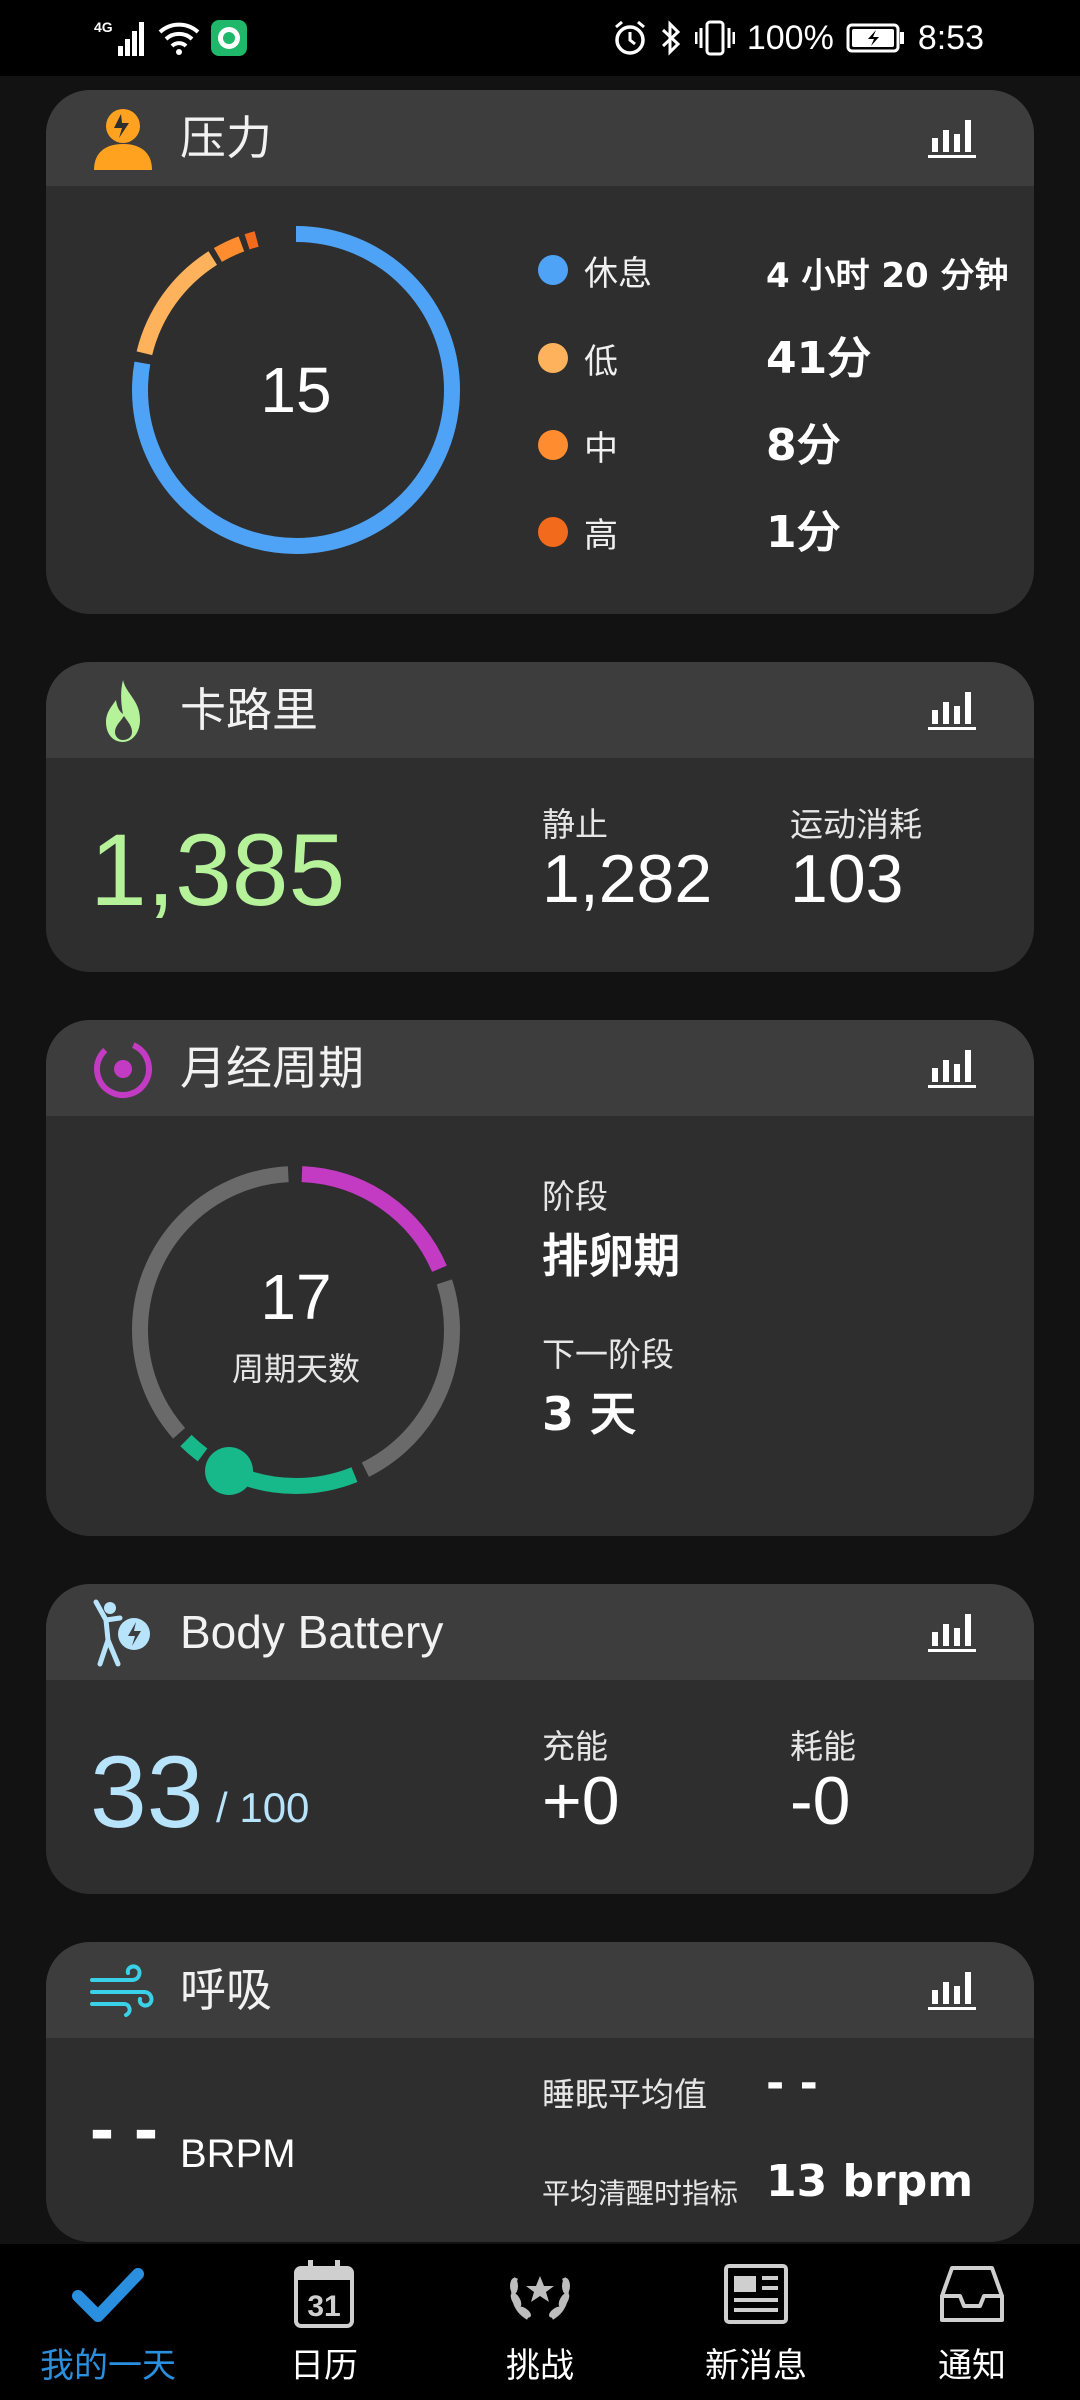  Describe the element at coordinates (589, 1414) in the screenshot. I see `next-phase-value: 3 天` at that location.